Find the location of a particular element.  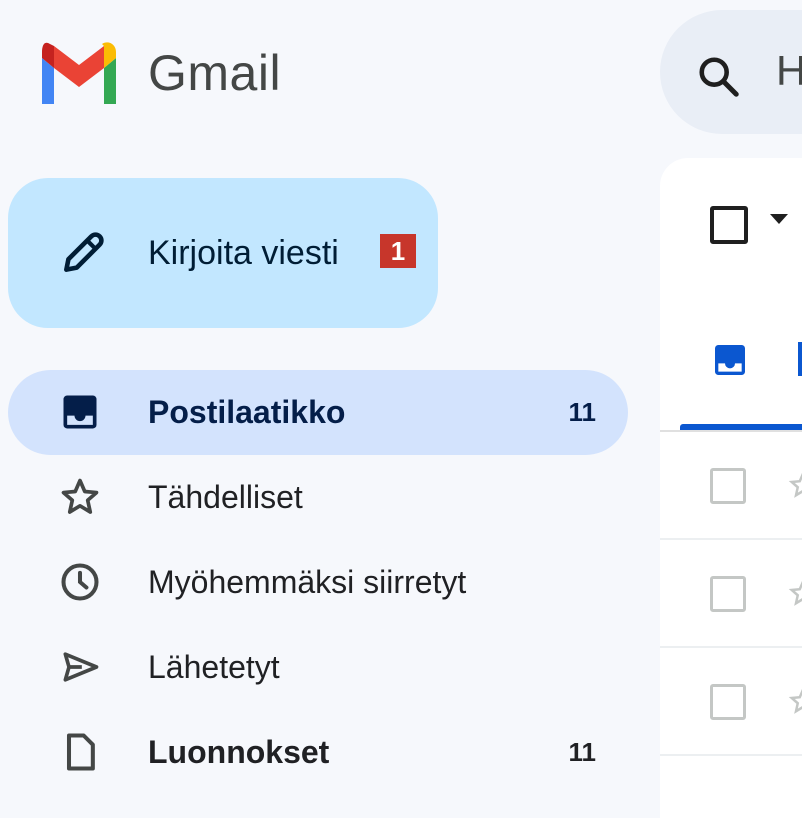

pencil-icon is located at coordinates (84, 252).